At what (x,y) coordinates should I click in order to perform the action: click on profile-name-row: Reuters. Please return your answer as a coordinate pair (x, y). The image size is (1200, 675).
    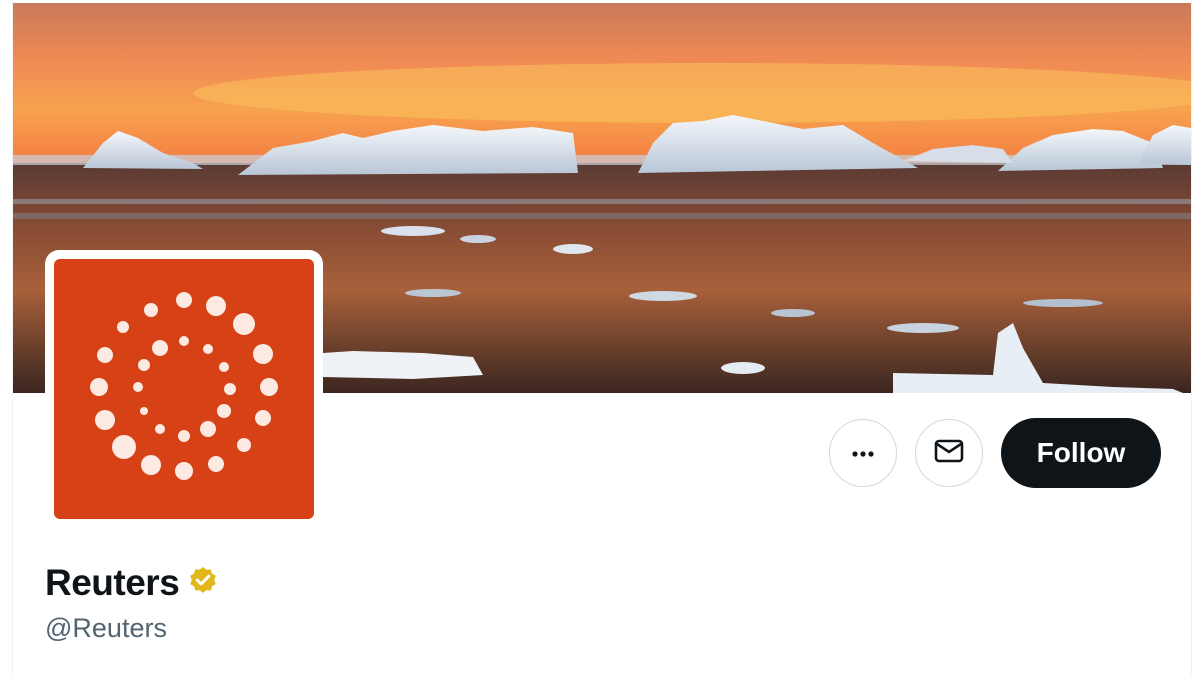
    Looking at the image, I should click on (132, 583).